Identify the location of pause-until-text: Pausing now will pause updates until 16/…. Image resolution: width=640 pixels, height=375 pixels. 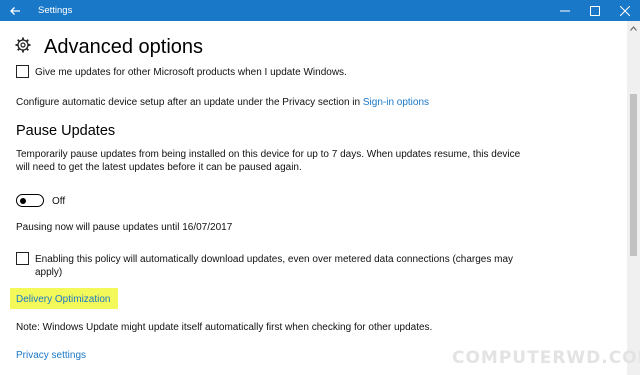
(124, 227).